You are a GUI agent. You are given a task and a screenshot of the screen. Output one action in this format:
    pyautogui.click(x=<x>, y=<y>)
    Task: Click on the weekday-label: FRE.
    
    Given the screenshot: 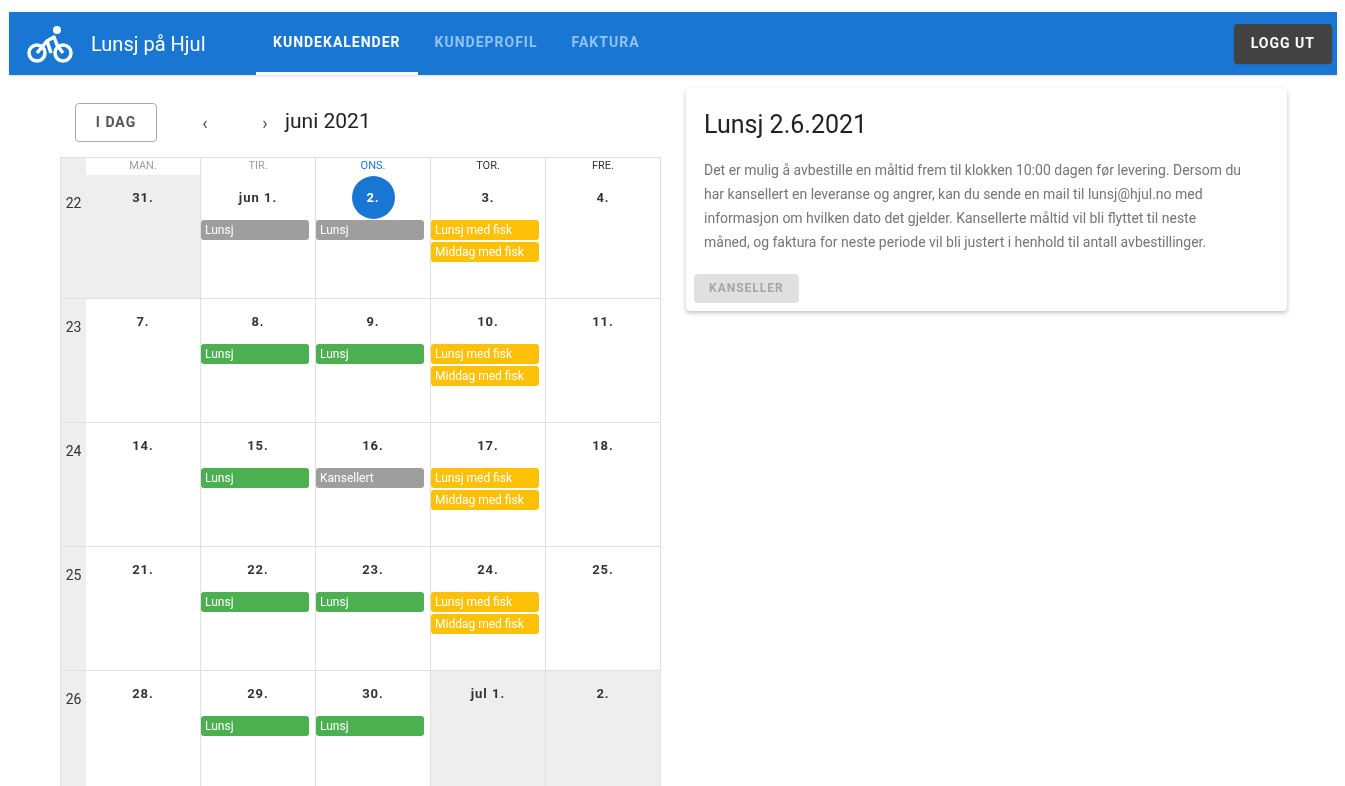 What is the action you would take?
    pyautogui.click(x=603, y=166)
    